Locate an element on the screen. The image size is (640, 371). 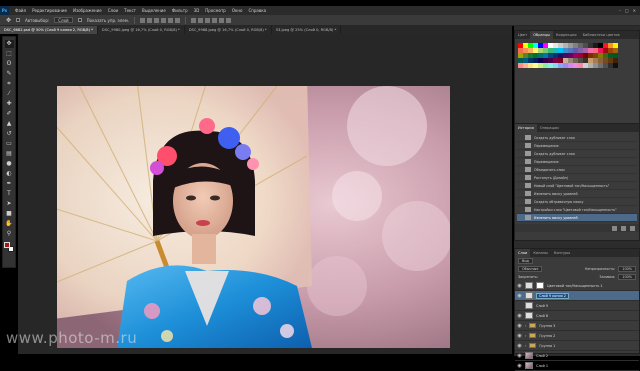
menu-3d: 3D is located at coordinates (197, 10).